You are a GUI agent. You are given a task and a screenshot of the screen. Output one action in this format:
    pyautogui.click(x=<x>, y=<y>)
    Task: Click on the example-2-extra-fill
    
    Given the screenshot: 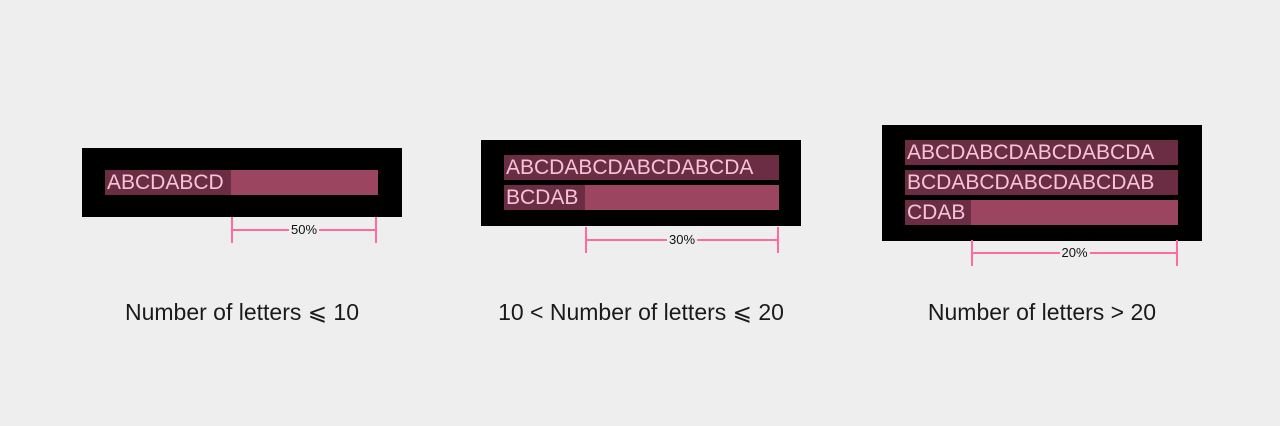 What is the action you would take?
    pyautogui.click(x=682, y=197)
    